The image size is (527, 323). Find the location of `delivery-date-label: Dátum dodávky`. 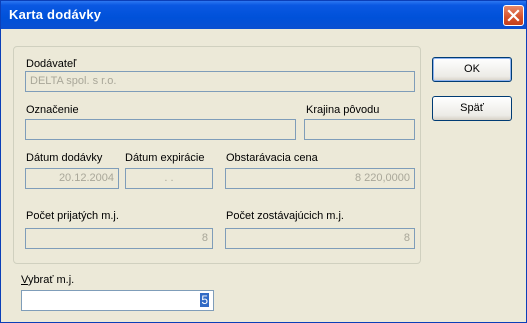

delivery-date-label: Dátum dodávky is located at coordinates (64, 158).